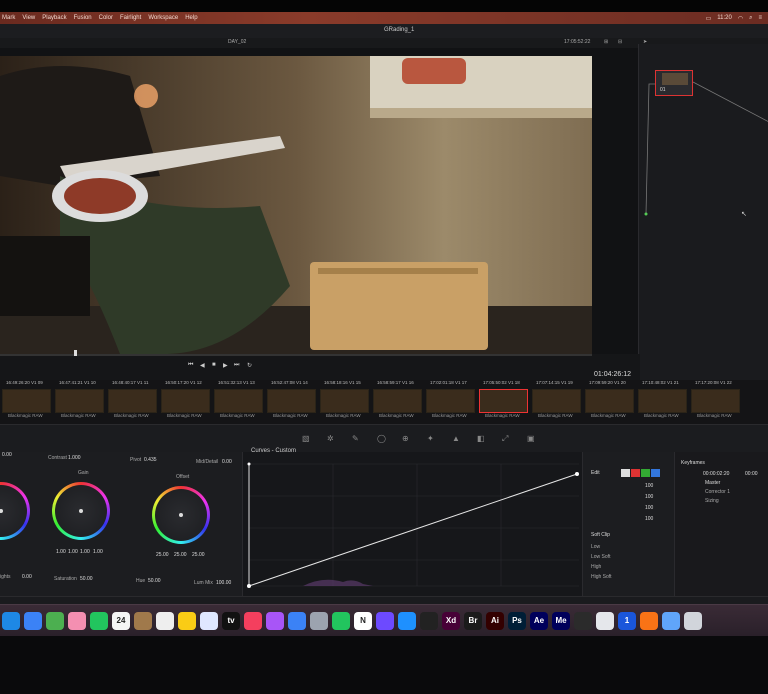 The image size is (768, 694). I want to click on mediaencoder-icon: Me, so click(561, 620).